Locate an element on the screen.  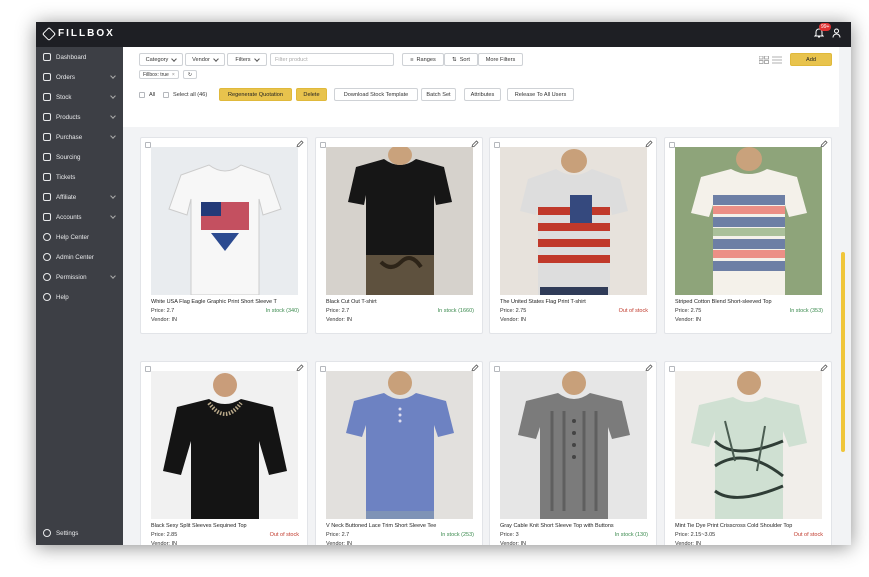
logo-icon is located at coordinates (49, 33).